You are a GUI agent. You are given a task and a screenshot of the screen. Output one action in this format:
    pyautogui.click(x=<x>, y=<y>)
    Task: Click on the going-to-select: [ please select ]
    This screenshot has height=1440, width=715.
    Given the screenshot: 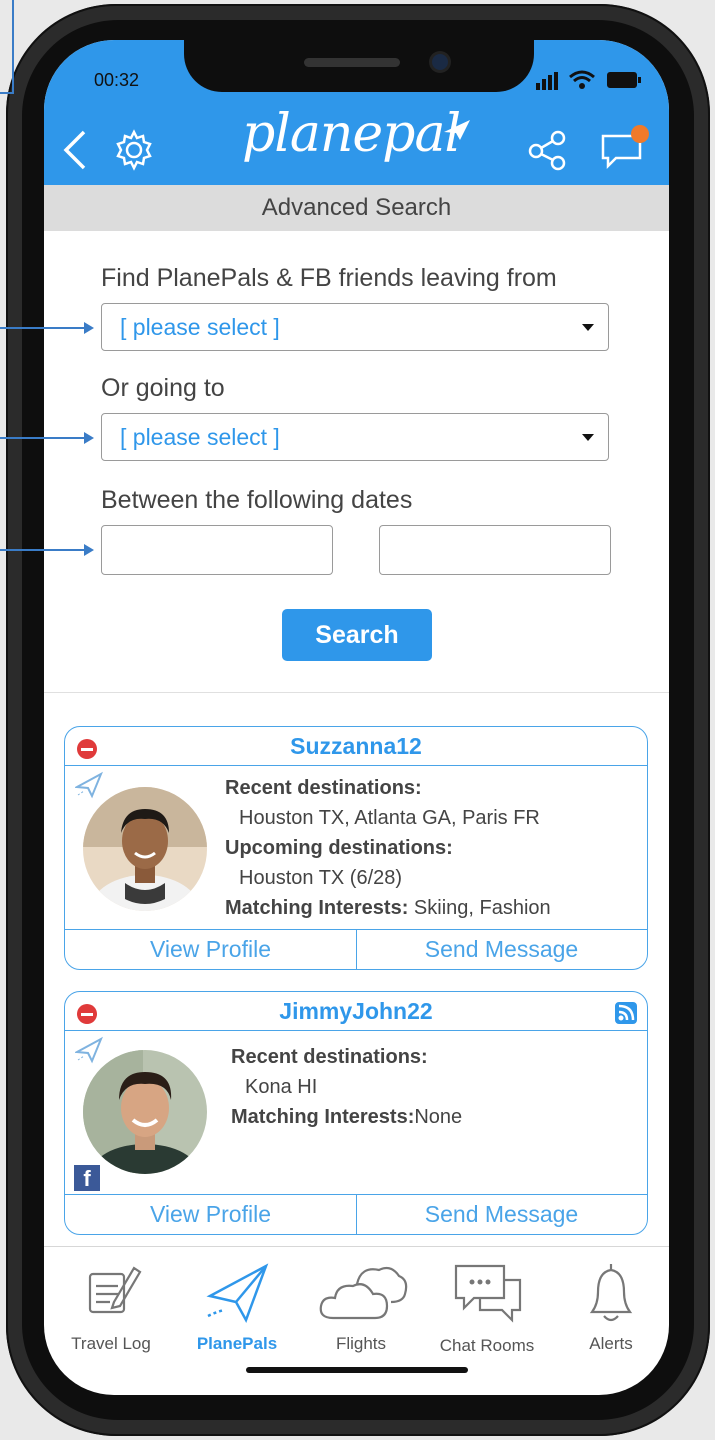 What is the action you would take?
    pyautogui.click(x=355, y=437)
    